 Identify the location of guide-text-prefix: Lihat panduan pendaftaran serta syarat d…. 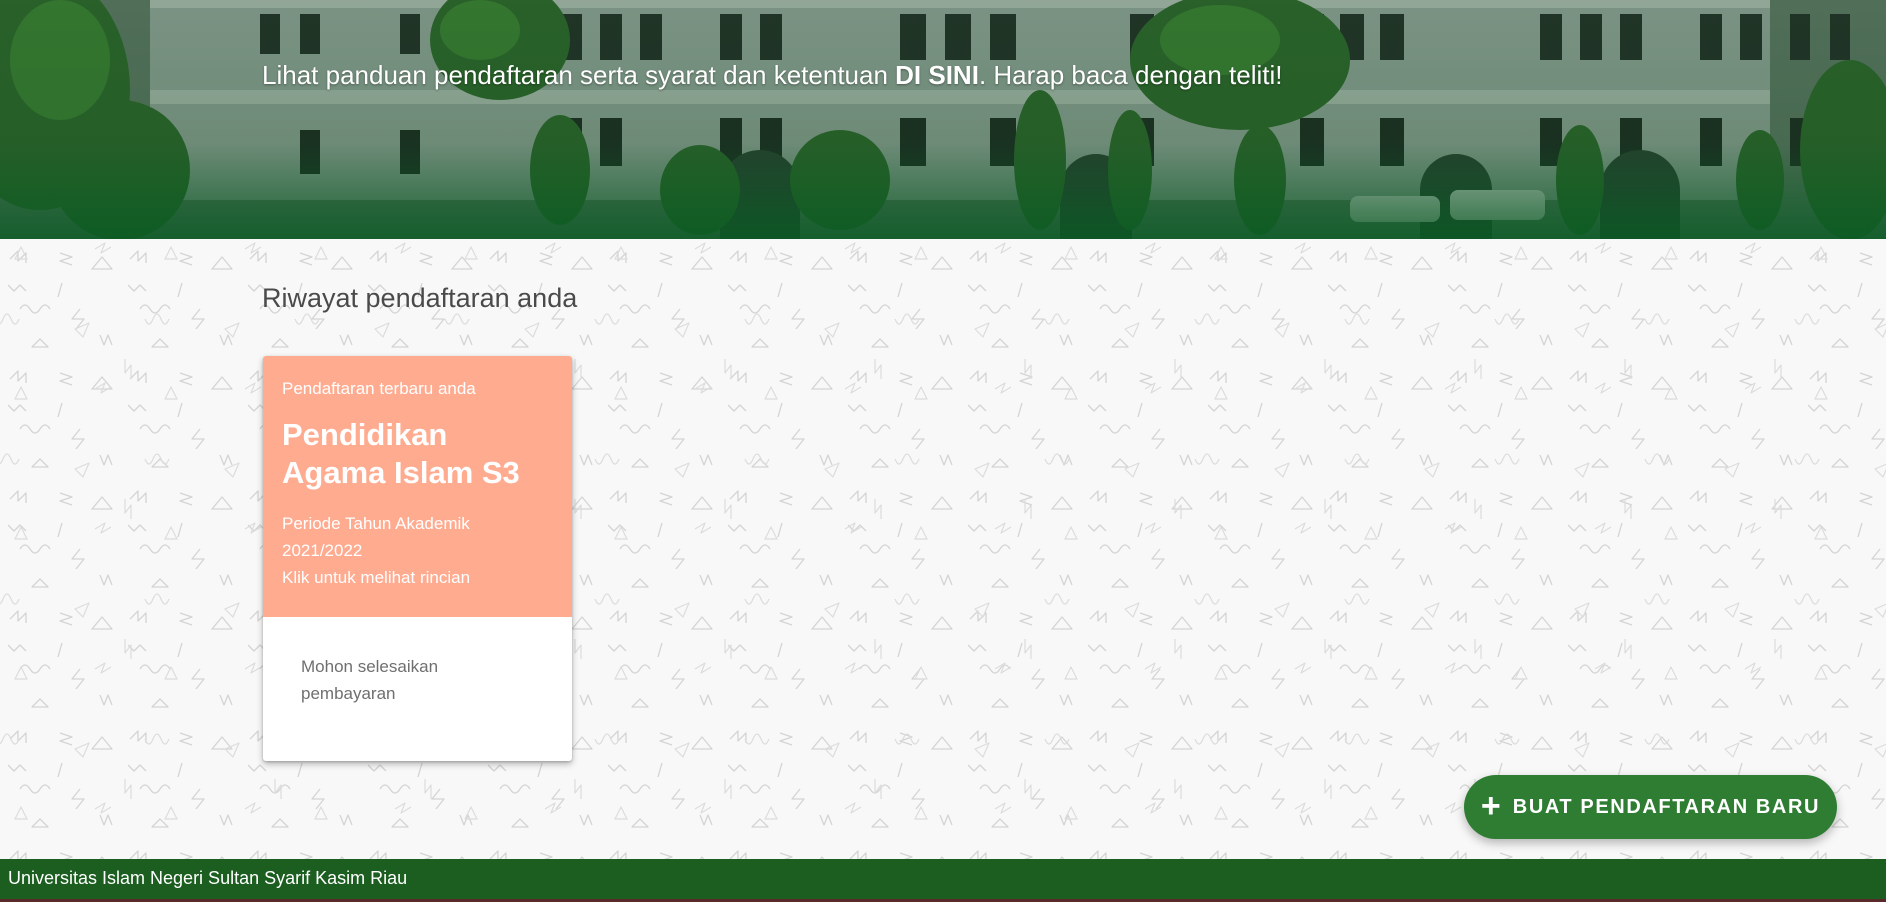
(579, 75).